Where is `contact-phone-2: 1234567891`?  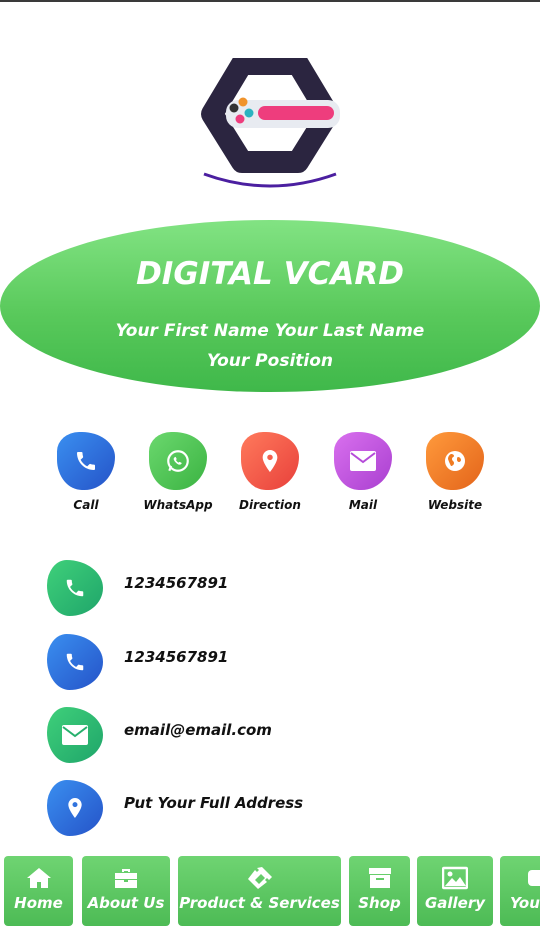
contact-phone-2: 1234567891 is located at coordinates (287, 663).